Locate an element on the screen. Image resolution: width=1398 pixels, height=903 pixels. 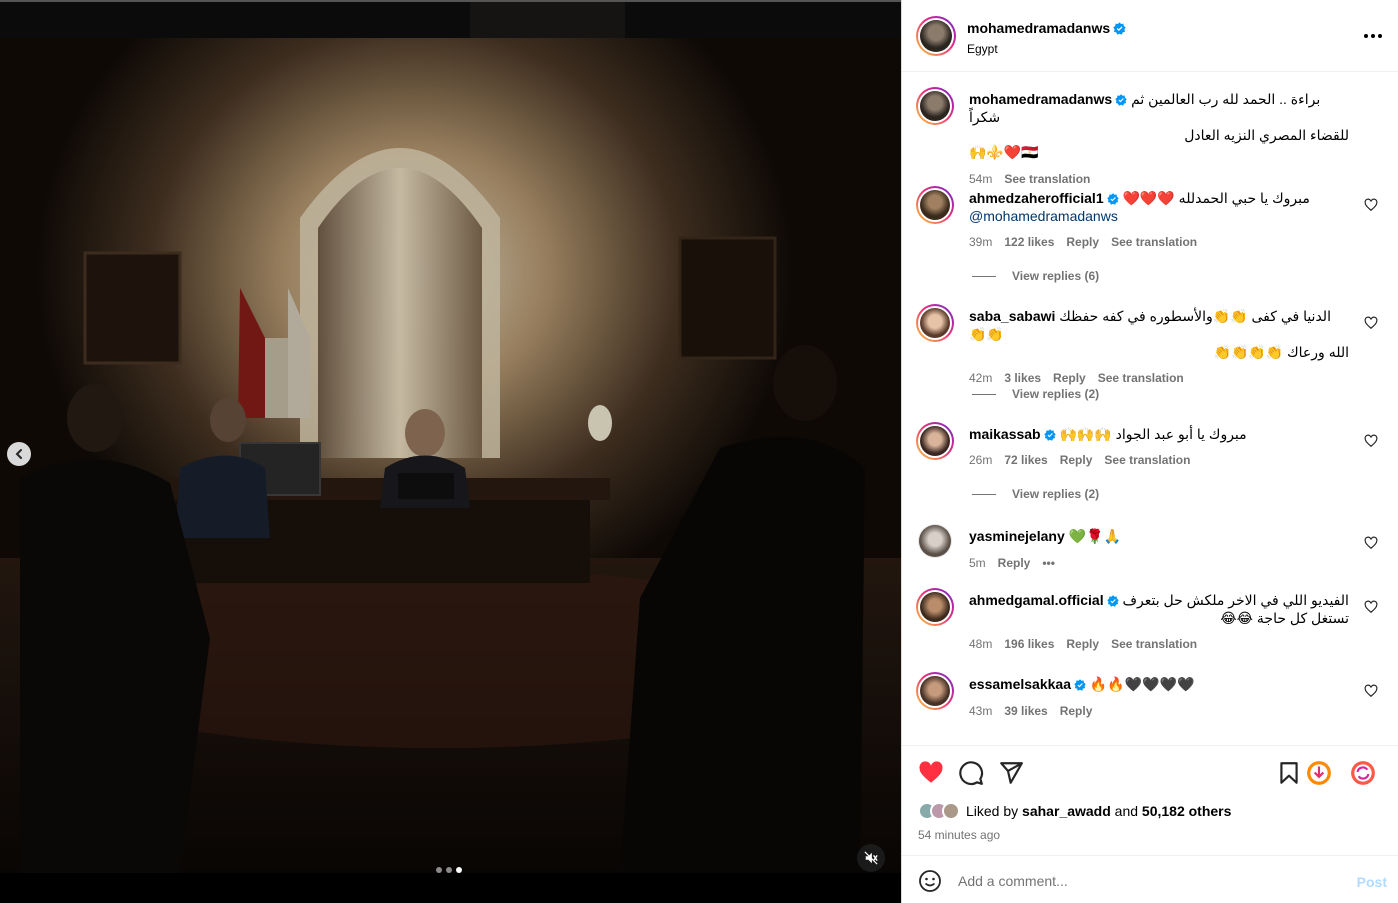
comment-options-button: ••• is located at coordinates (1048, 563).